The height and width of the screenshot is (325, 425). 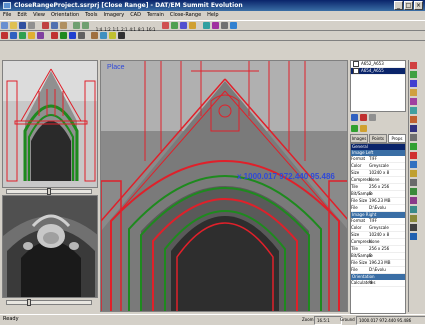 What do you see at coordinates (22, 15) in the screenshot?
I see `menu-edit: Edit` at bounding box center [22, 15].